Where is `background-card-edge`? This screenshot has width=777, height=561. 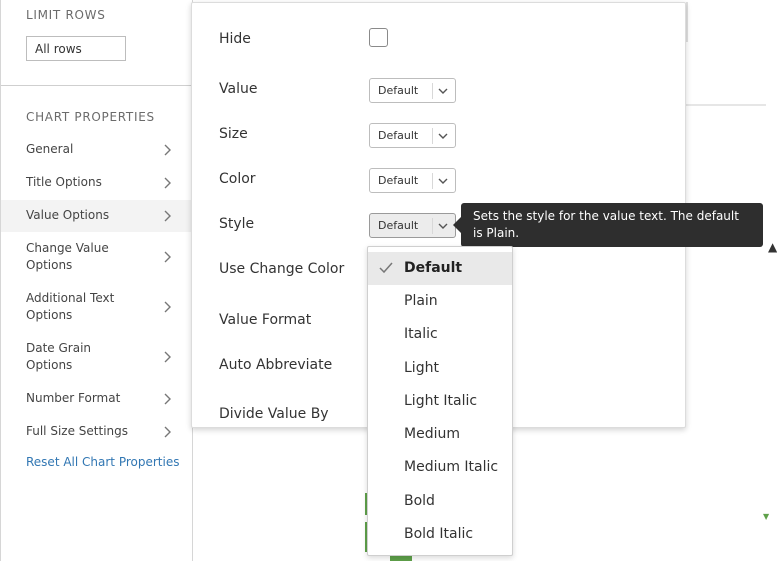 background-card-edge is located at coordinates (687, 22).